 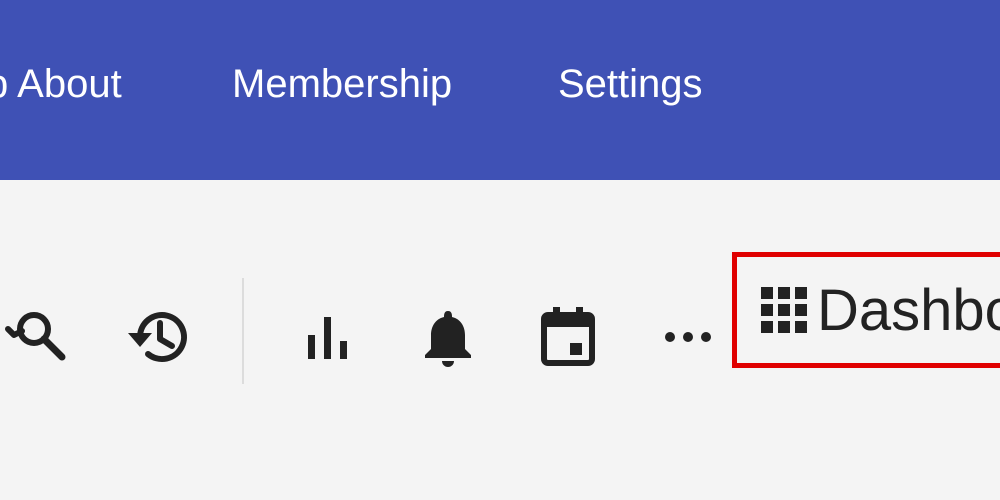 What do you see at coordinates (243, 331) in the screenshot?
I see `toolbar-divider` at bounding box center [243, 331].